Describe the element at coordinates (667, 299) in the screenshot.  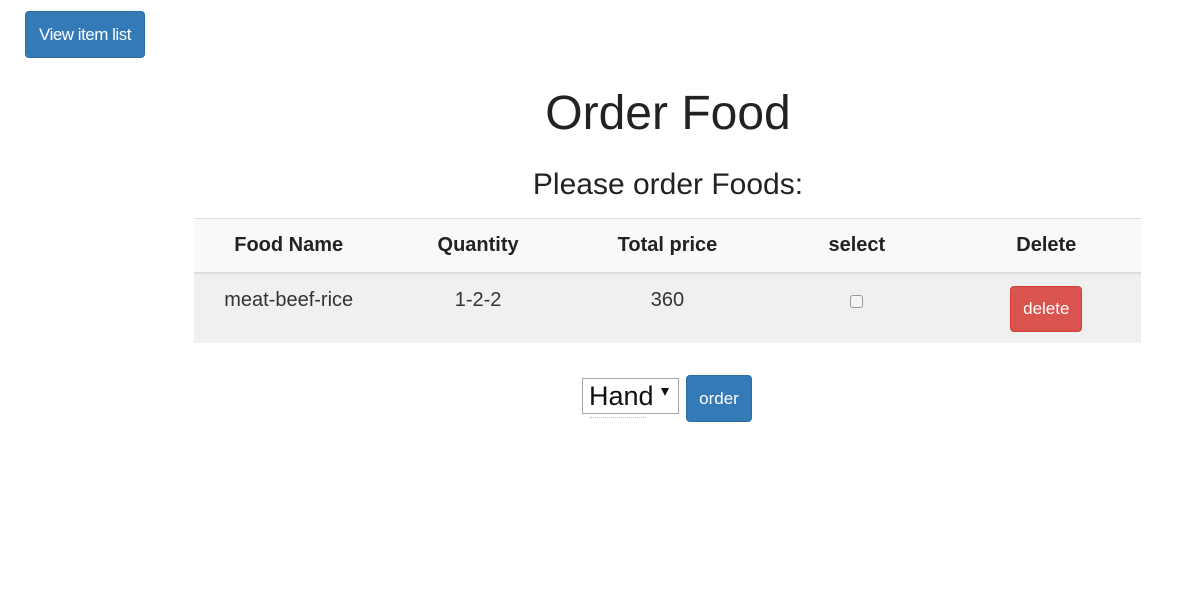
I see `total-price-cell: 360` at that location.